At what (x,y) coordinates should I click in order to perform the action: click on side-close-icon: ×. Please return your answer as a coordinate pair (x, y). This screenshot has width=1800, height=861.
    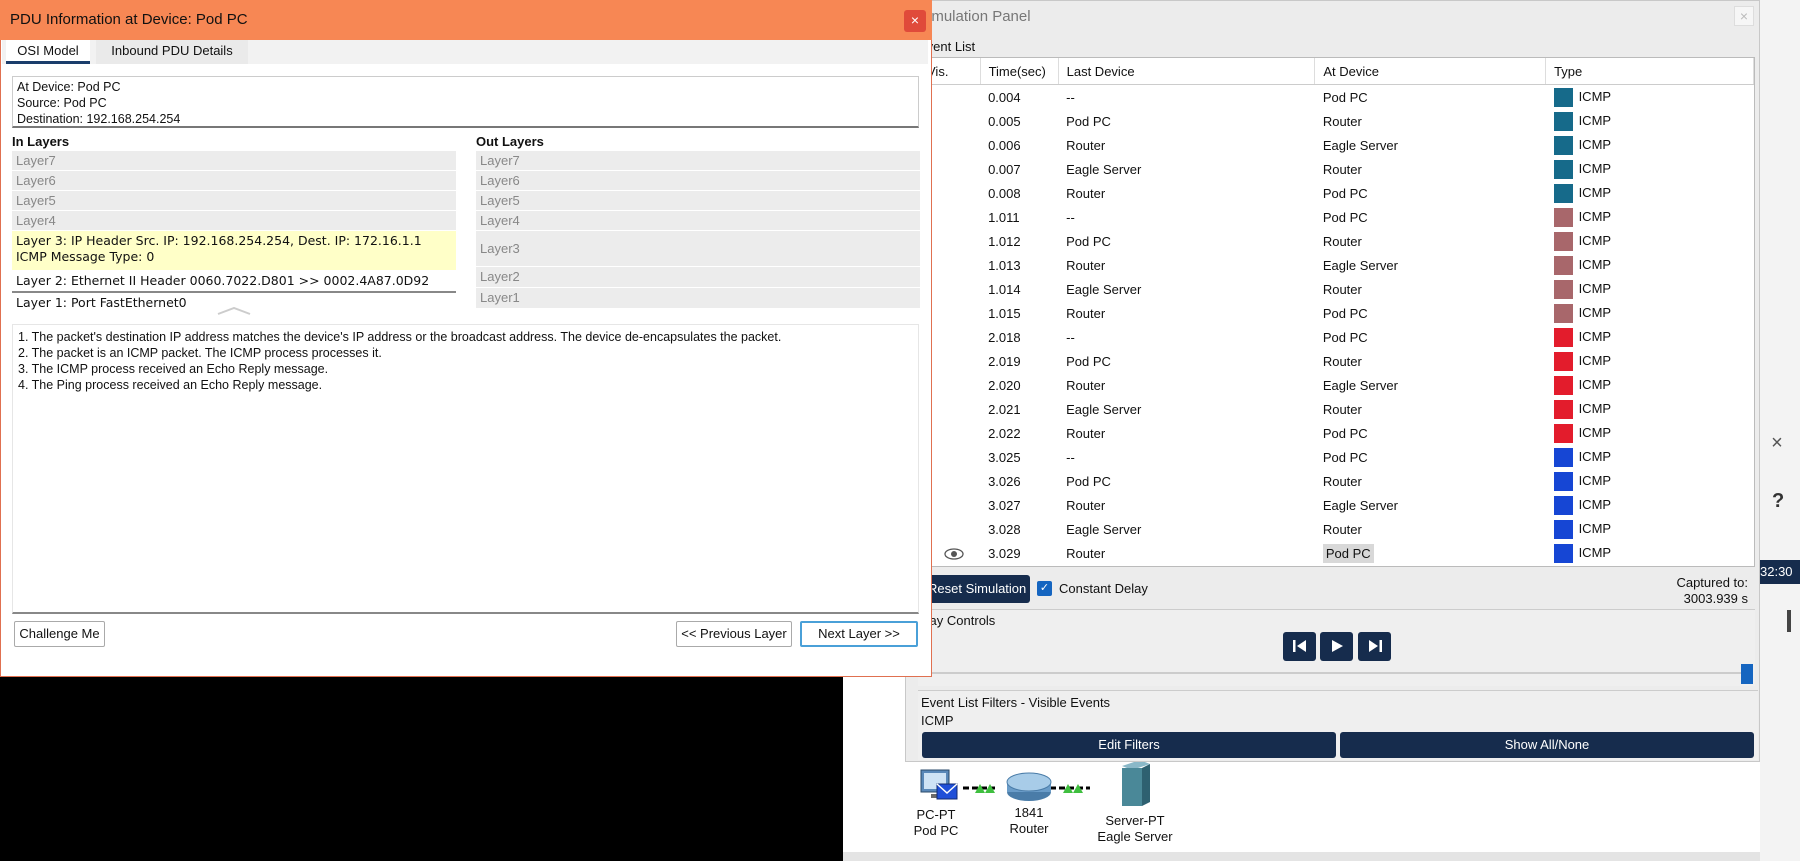
    Looking at the image, I should click on (1777, 445).